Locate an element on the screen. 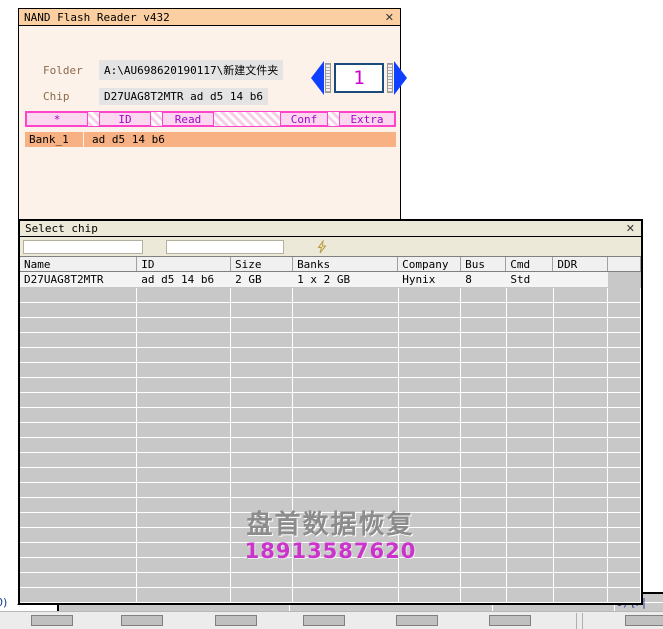 Image resolution: width=663 pixels, height=629 pixels. column-header-name: Name is located at coordinates (79, 264).